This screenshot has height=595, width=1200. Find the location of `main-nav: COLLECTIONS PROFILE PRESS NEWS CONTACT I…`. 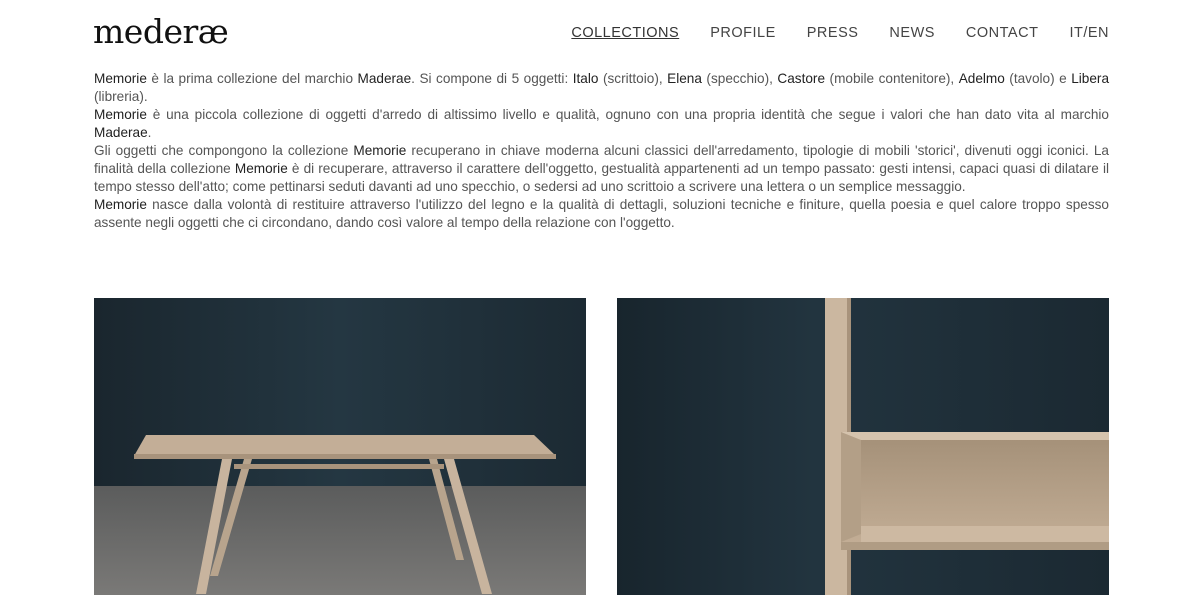

main-nav: COLLECTIONS PROFILE PRESS NEWS CONTACT I… is located at coordinates (824, 33).